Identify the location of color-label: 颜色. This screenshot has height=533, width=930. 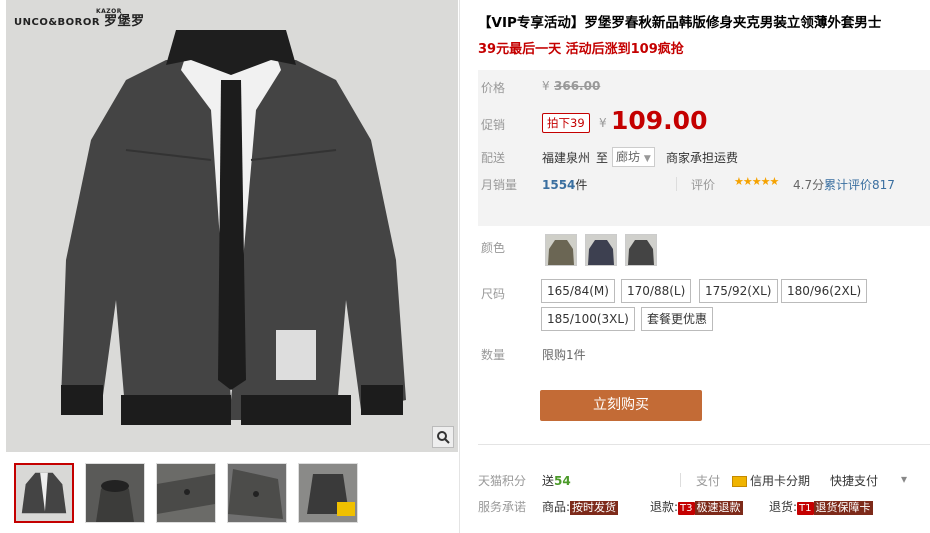
(493, 248).